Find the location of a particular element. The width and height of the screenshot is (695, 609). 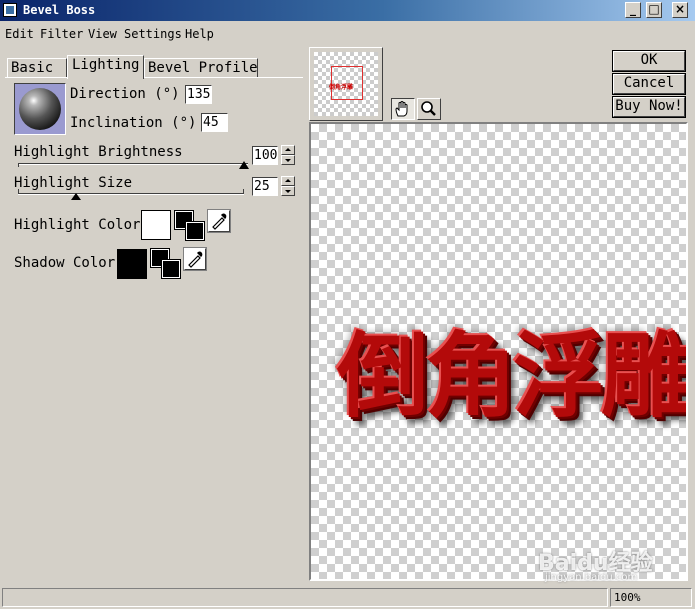

title-bar: Bevel Boss _ □ × is located at coordinates (347, 10).